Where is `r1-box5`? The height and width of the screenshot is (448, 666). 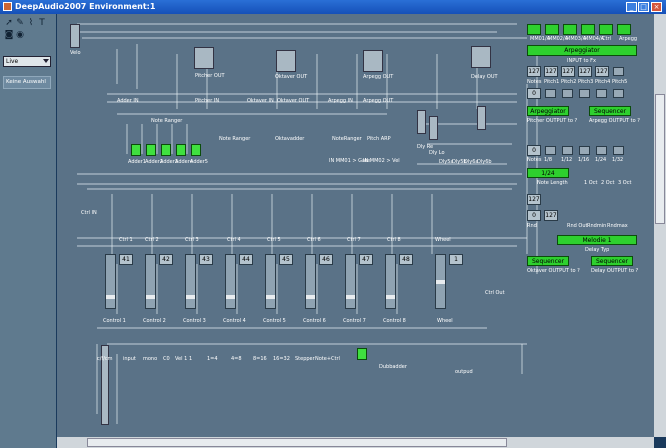 r1-box5 is located at coordinates (618, 71).